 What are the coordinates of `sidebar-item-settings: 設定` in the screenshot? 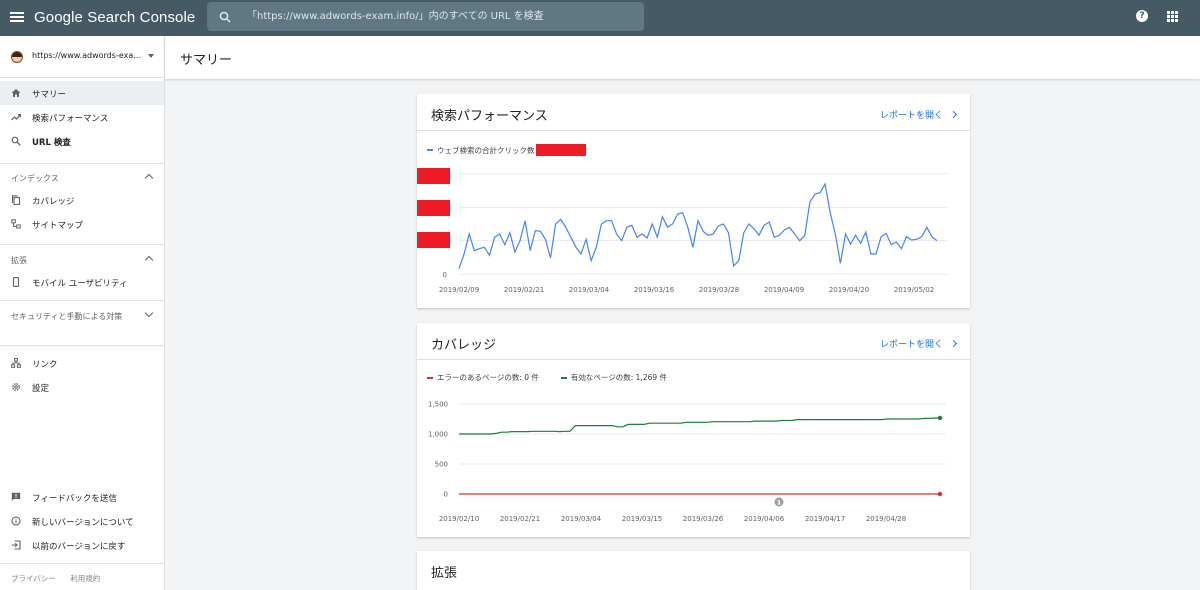 It's located at (82, 387).